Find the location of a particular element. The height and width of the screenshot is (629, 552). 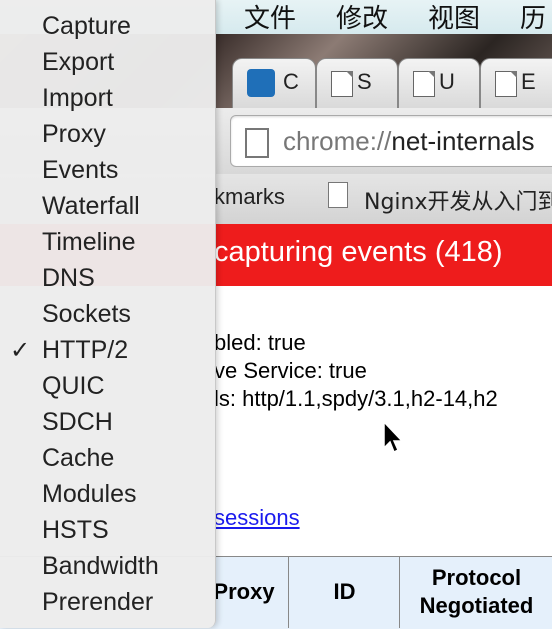

menu-item-cache: Cache is located at coordinates (107, 457).